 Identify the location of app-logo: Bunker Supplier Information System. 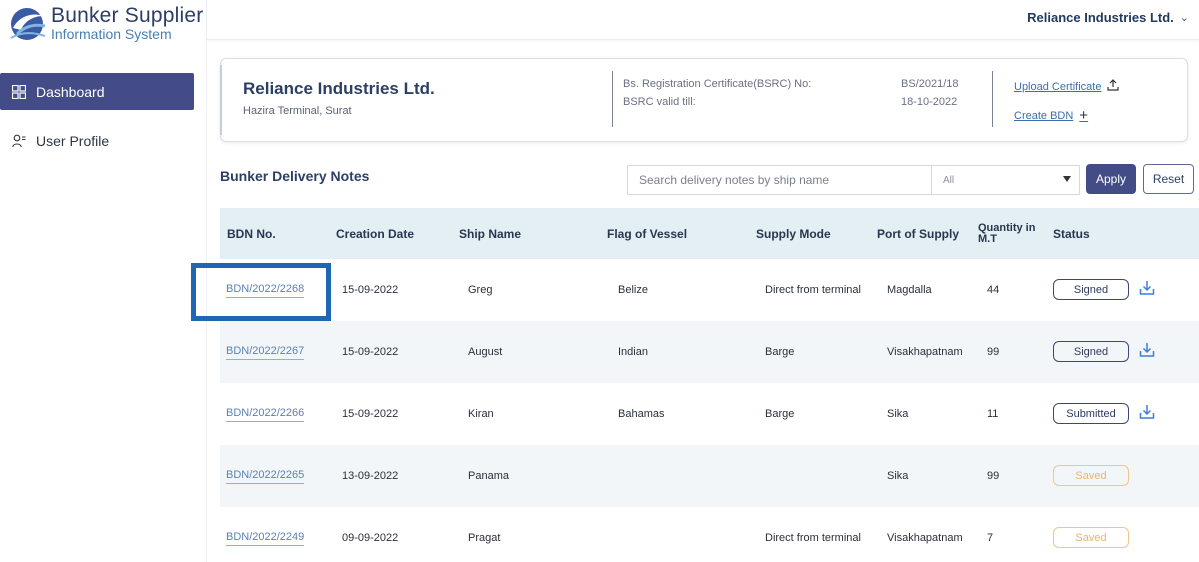
(105, 23).